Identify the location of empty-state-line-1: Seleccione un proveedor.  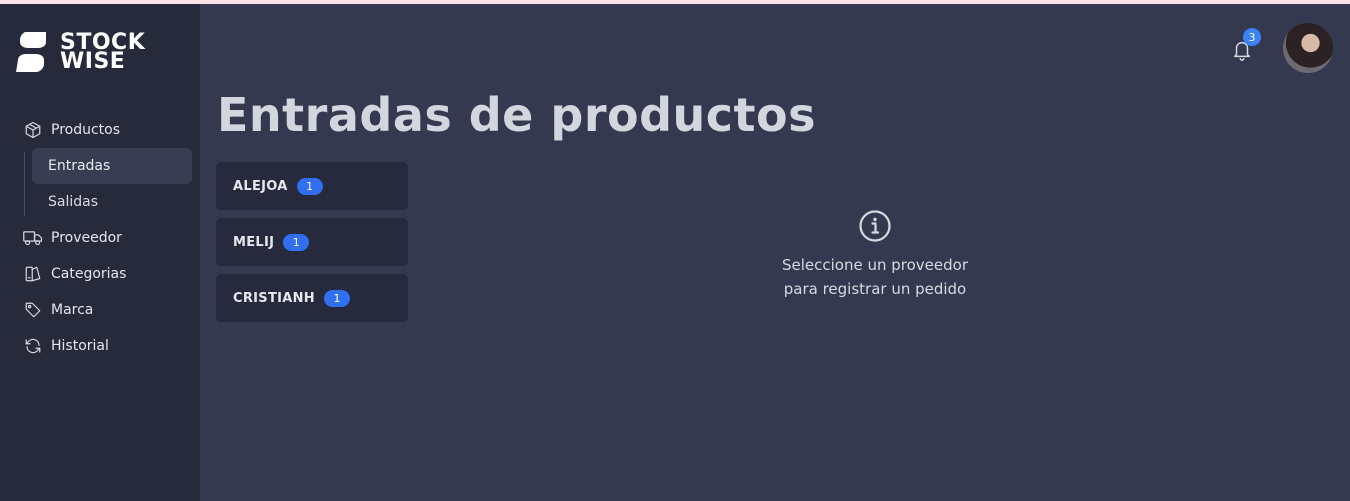
(874, 265).